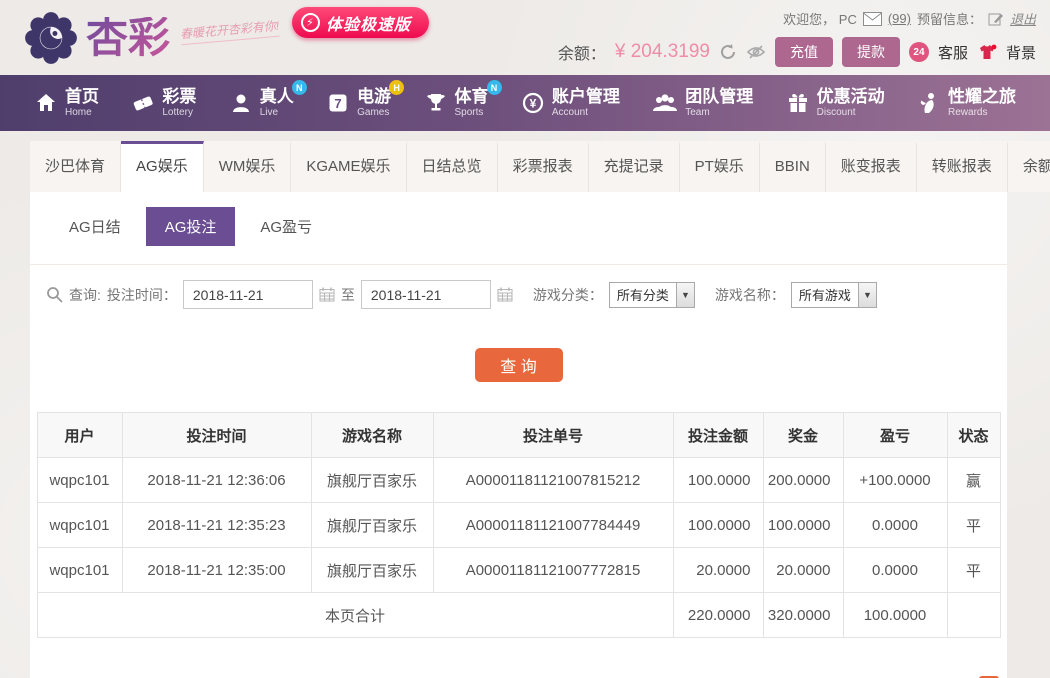 The height and width of the screenshot is (678, 1050). I want to click on tab-pt-entertainment: PT娱乐, so click(719, 166).